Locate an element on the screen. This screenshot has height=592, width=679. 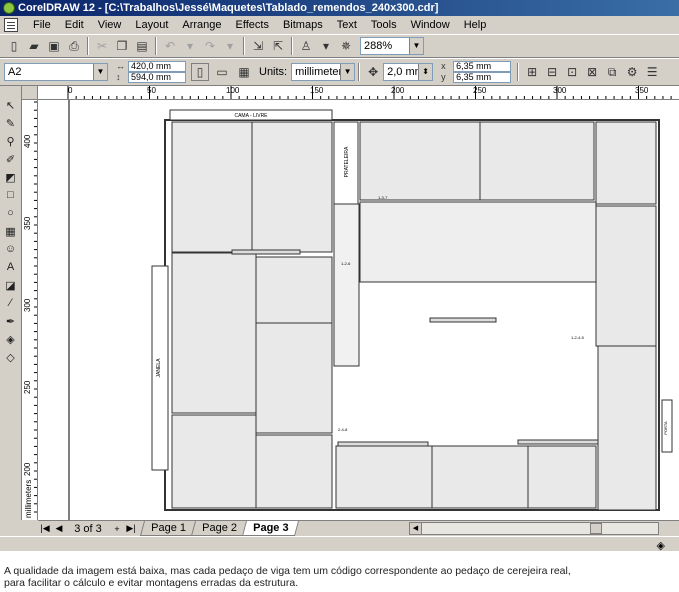
dynamic-guides-icon: ⊠ is located at coordinates (592, 72).